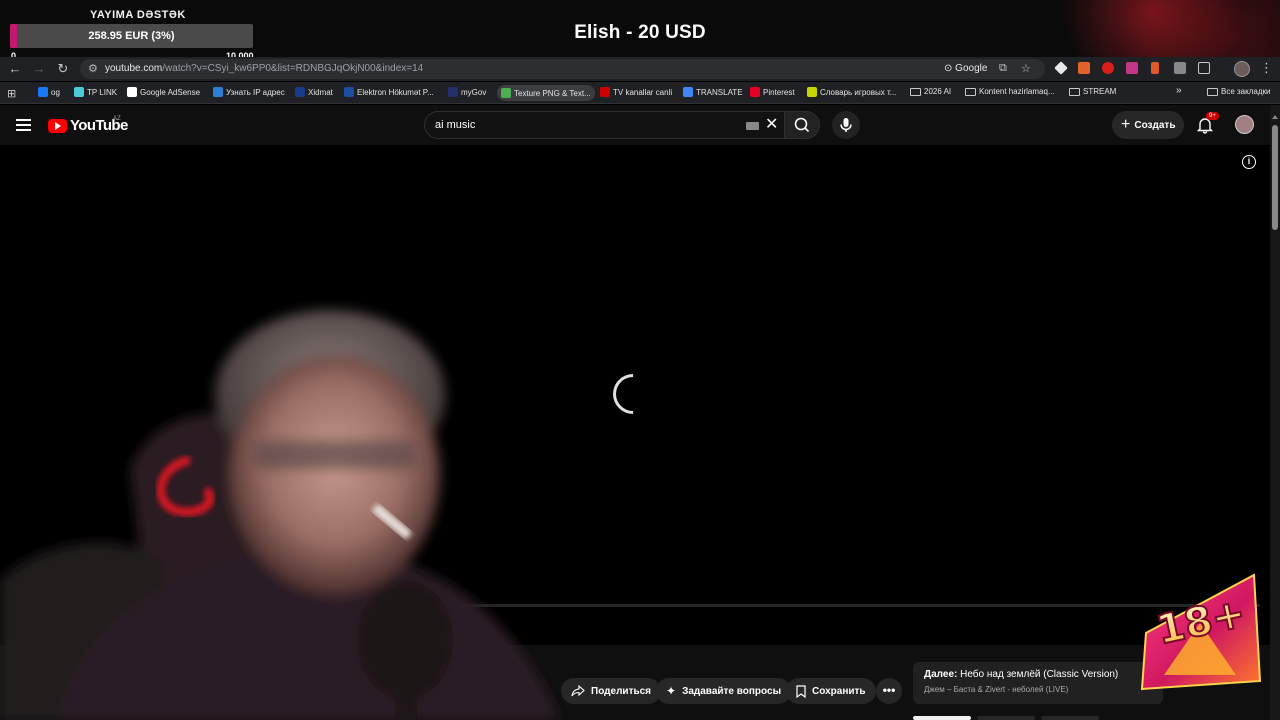 Image resolution: width=1280 pixels, height=720 pixels. I want to click on sparkle-icon: ✦, so click(671, 691).